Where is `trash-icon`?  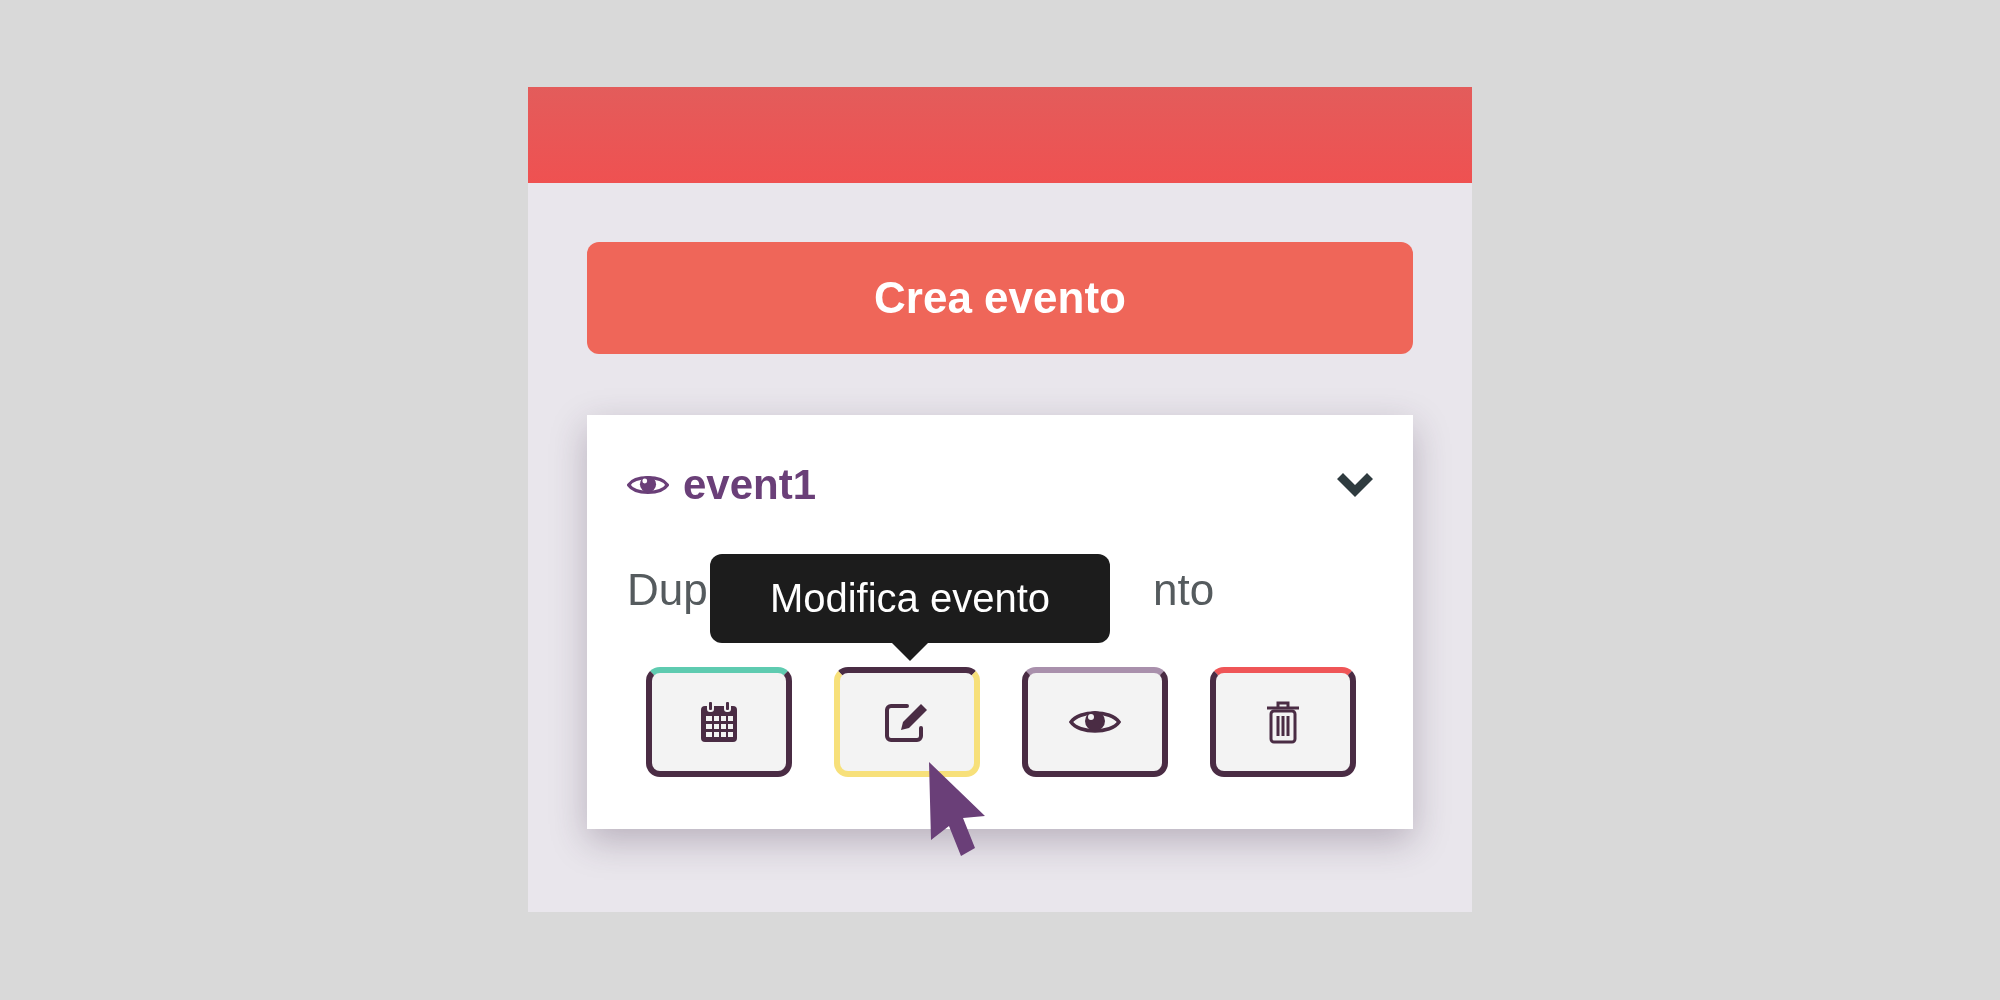
trash-icon is located at coordinates (1283, 722).